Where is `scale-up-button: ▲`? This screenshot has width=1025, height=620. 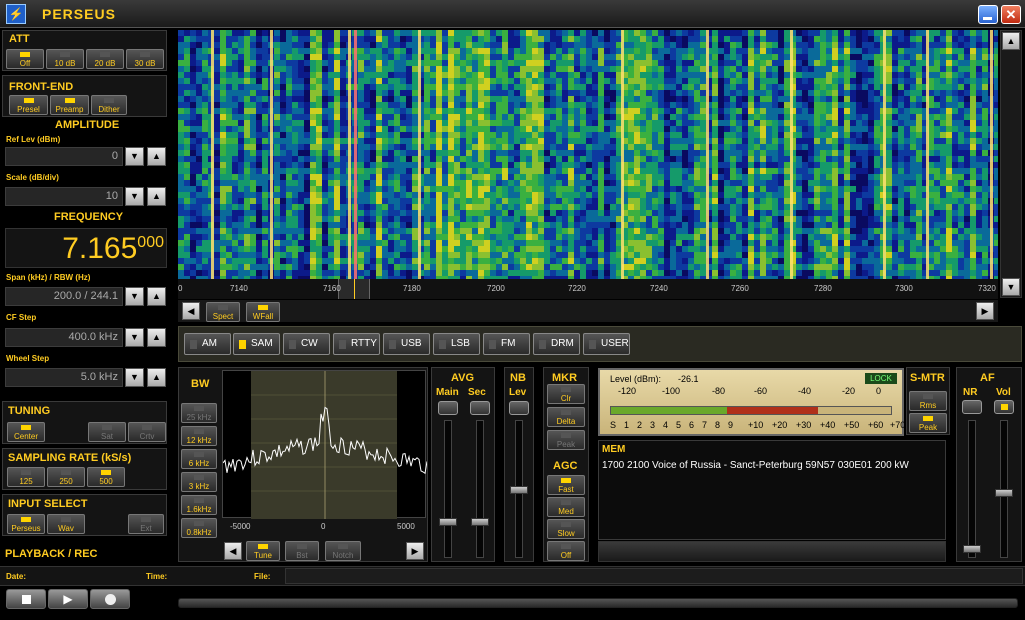
scale-up-button: ▲ is located at coordinates (156, 196).